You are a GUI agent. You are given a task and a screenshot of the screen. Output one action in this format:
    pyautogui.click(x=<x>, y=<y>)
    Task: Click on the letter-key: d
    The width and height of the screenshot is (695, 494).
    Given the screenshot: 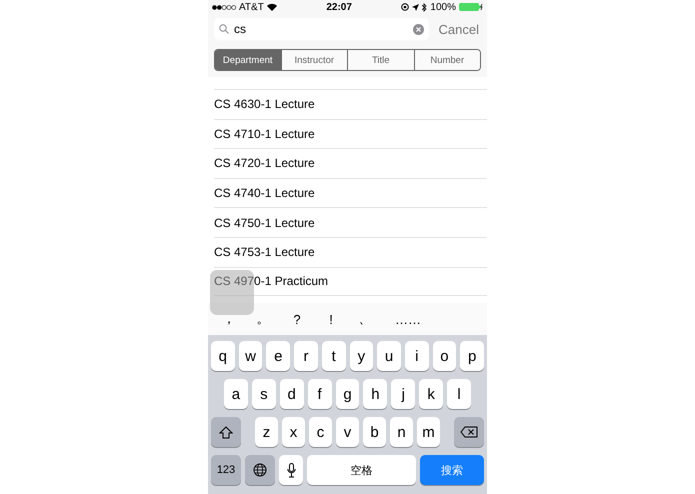 What is the action you would take?
    pyautogui.click(x=292, y=394)
    